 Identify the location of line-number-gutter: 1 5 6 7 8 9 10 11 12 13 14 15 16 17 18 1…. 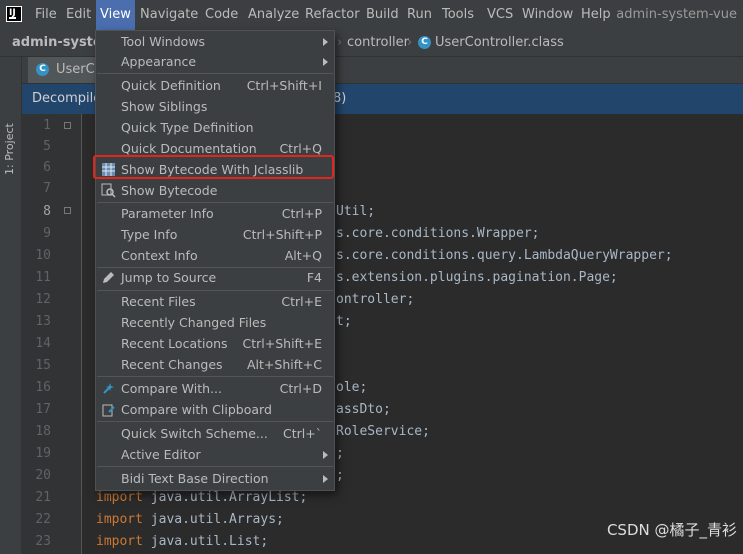
(52, 334).